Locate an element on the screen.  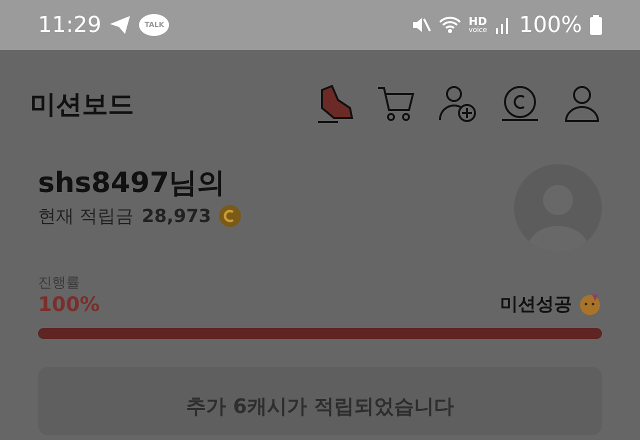
paper-plane-icon is located at coordinates (120, 25).